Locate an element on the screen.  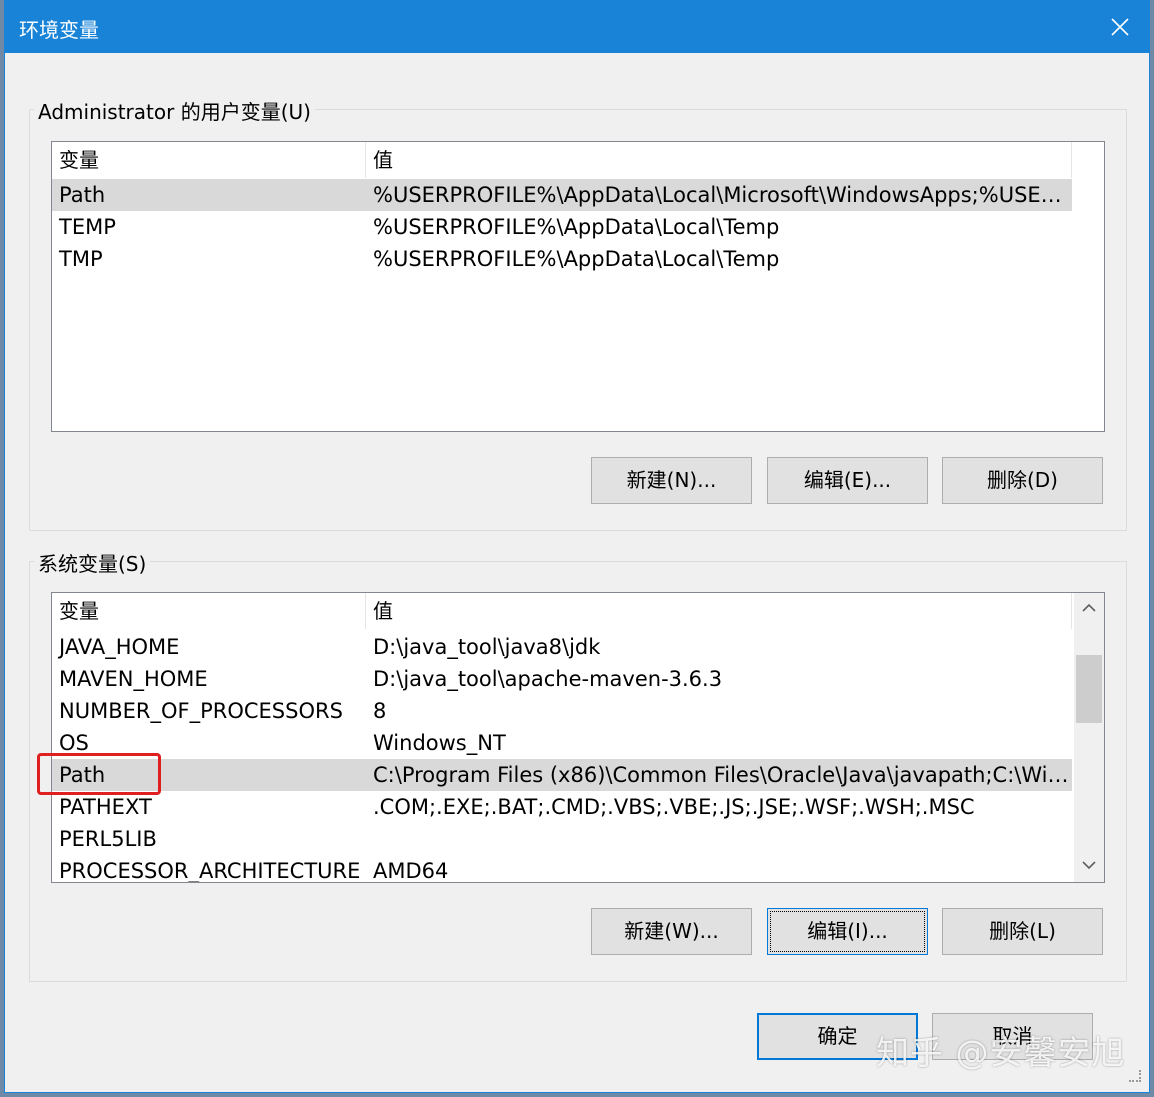
table-row: OS Windows_NT is located at coordinates (562, 743).